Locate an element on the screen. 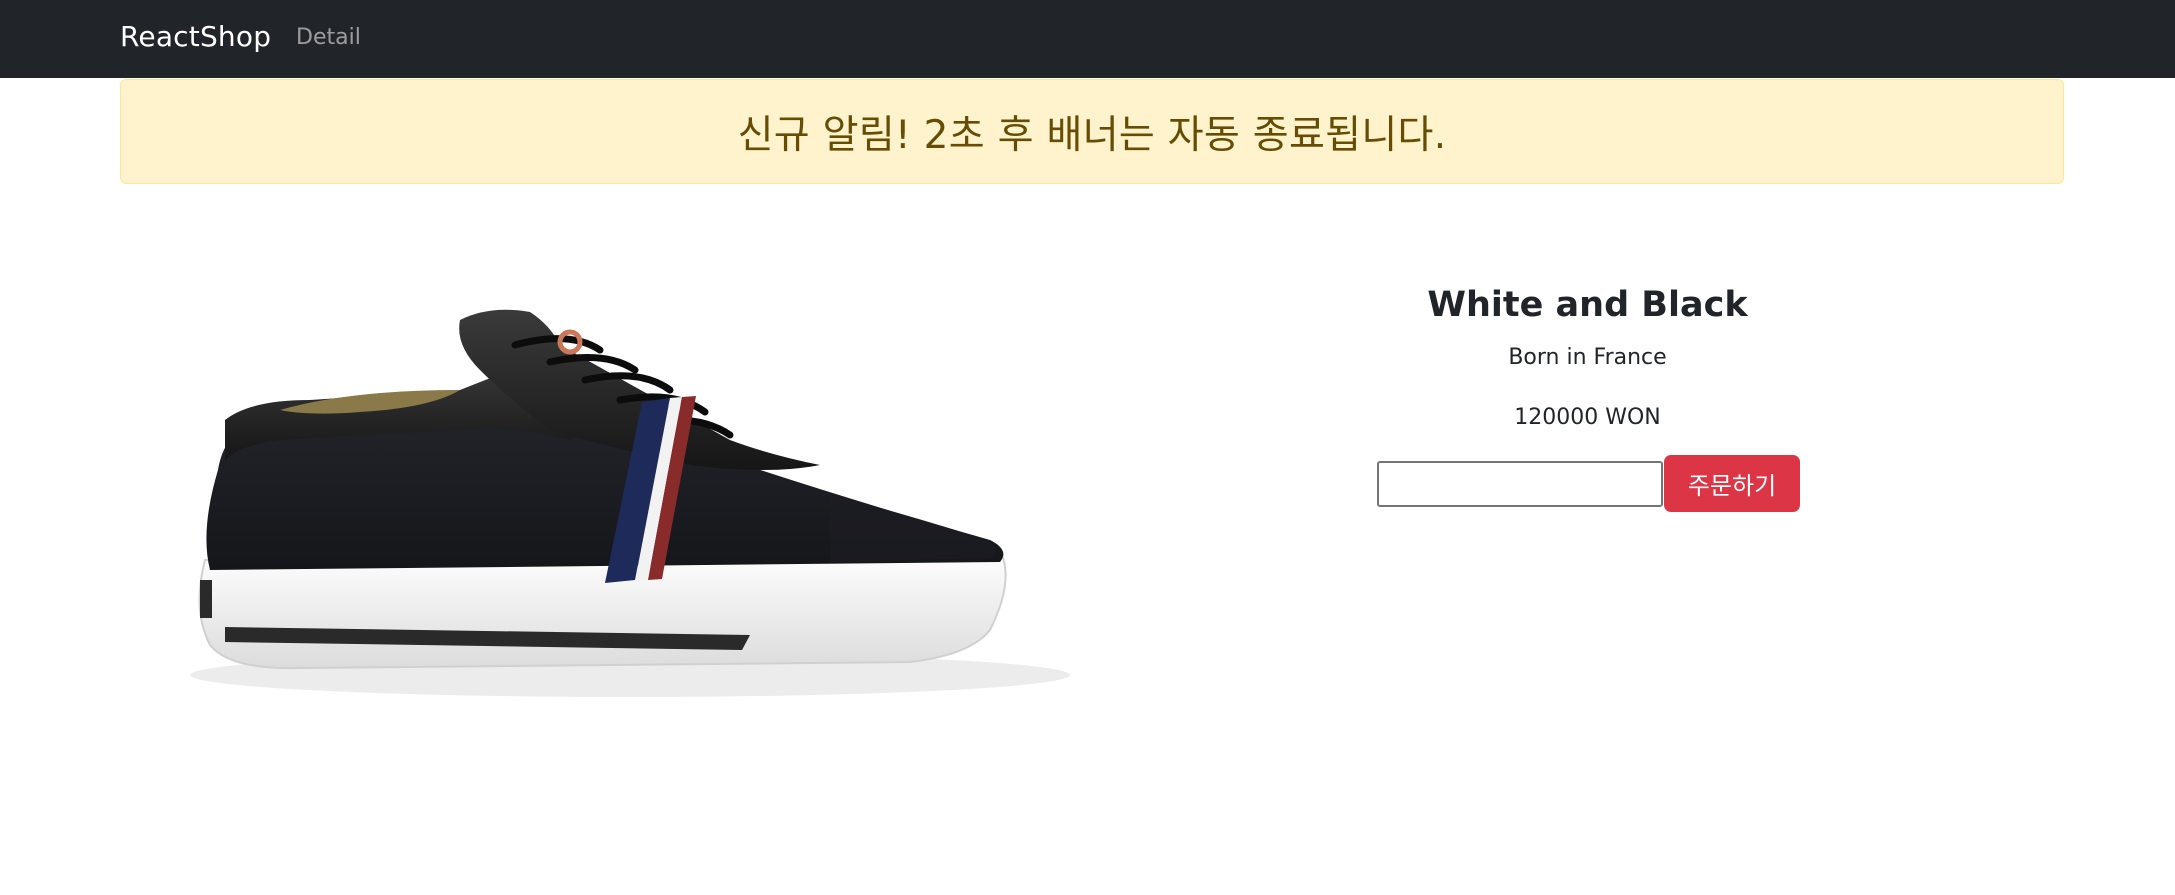 This screenshot has width=2175, height=895. order-row: 주문하기 is located at coordinates (1588, 483).